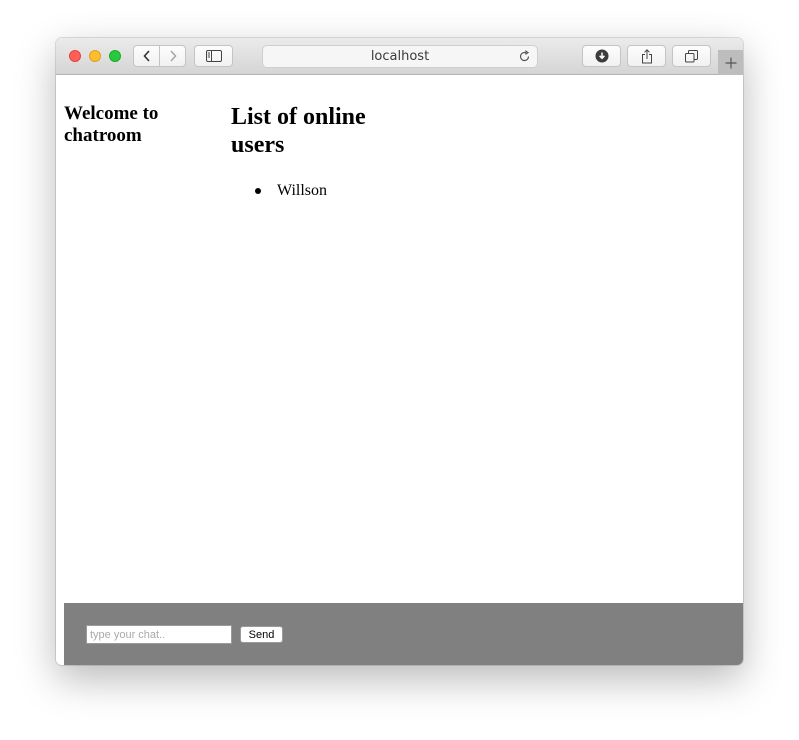 The height and width of the screenshot is (740, 799). I want to click on new-tab-button, so click(730, 62).